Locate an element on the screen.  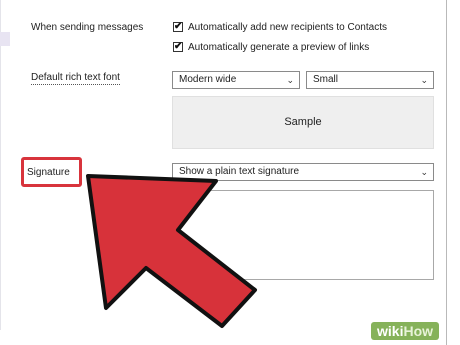
watermark-wiki: wiki is located at coordinates (390, 331).